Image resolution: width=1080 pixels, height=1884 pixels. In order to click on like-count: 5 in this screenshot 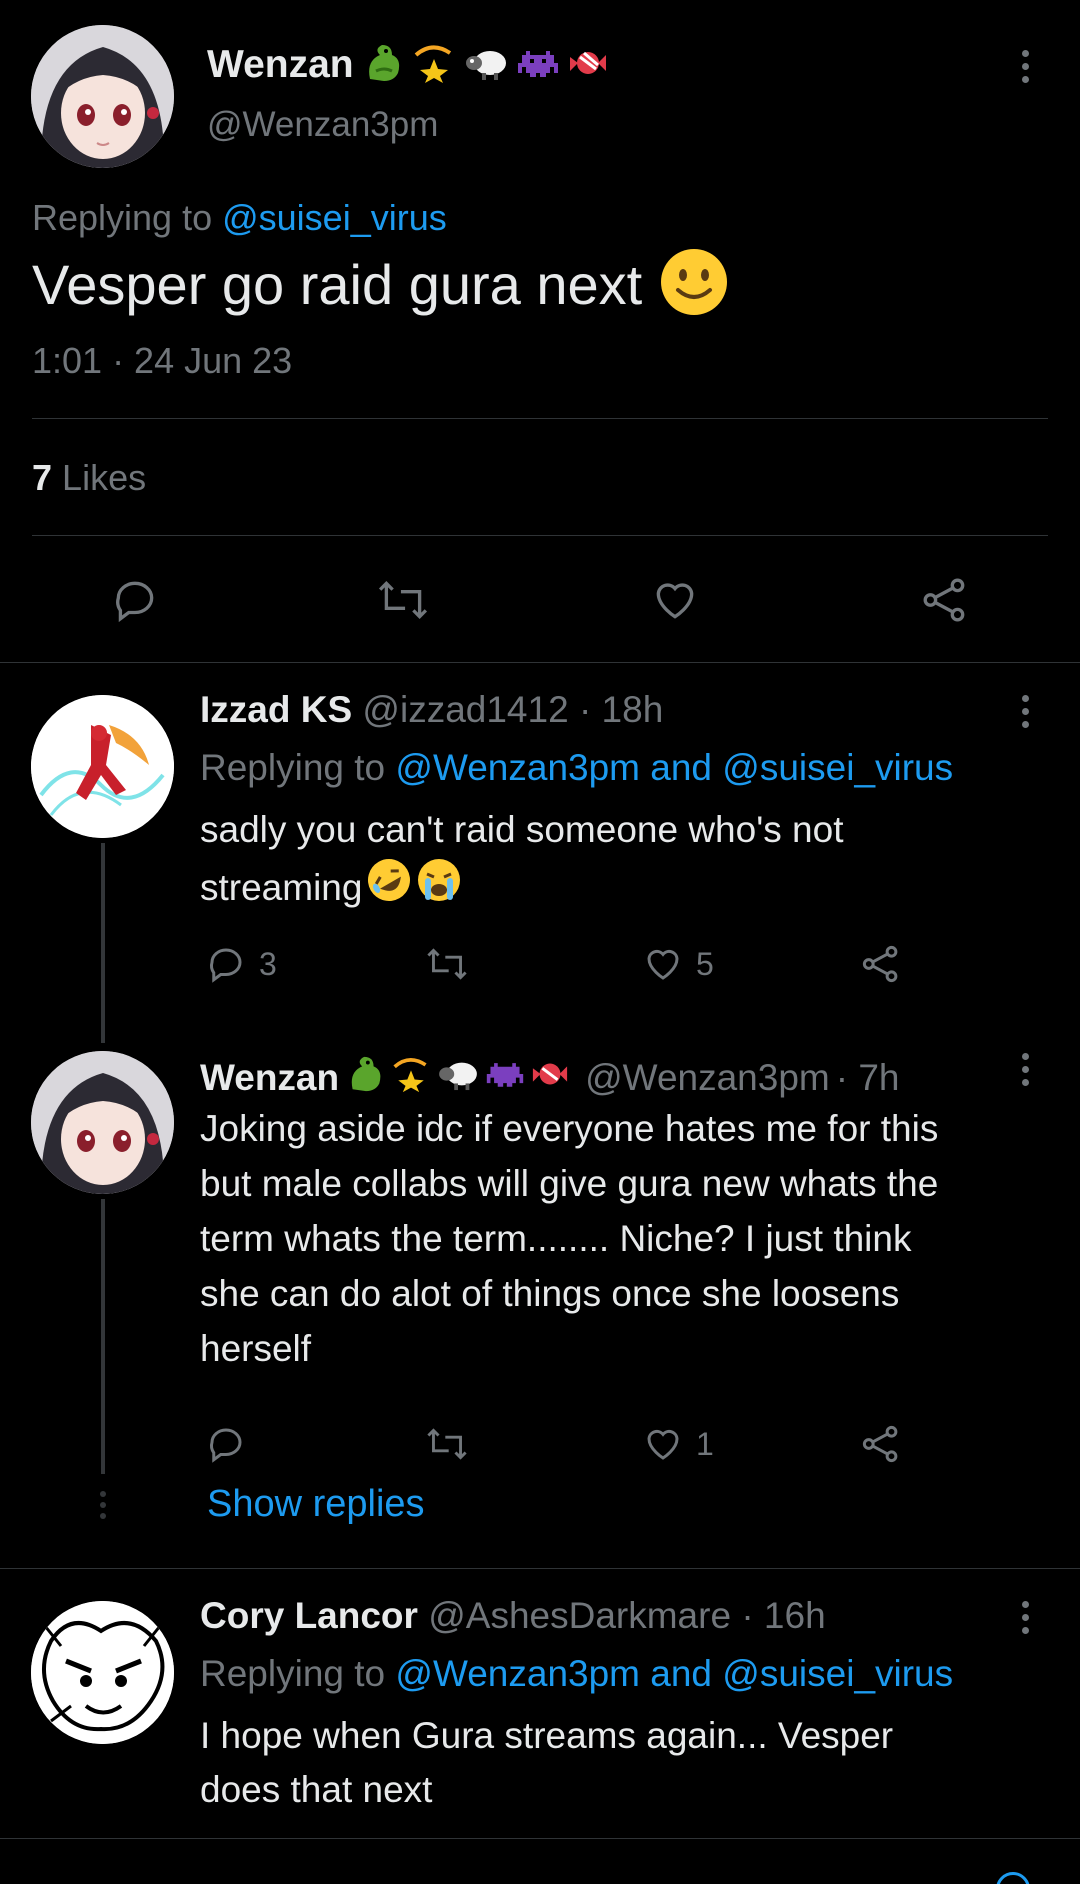, I will do `click(705, 963)`.